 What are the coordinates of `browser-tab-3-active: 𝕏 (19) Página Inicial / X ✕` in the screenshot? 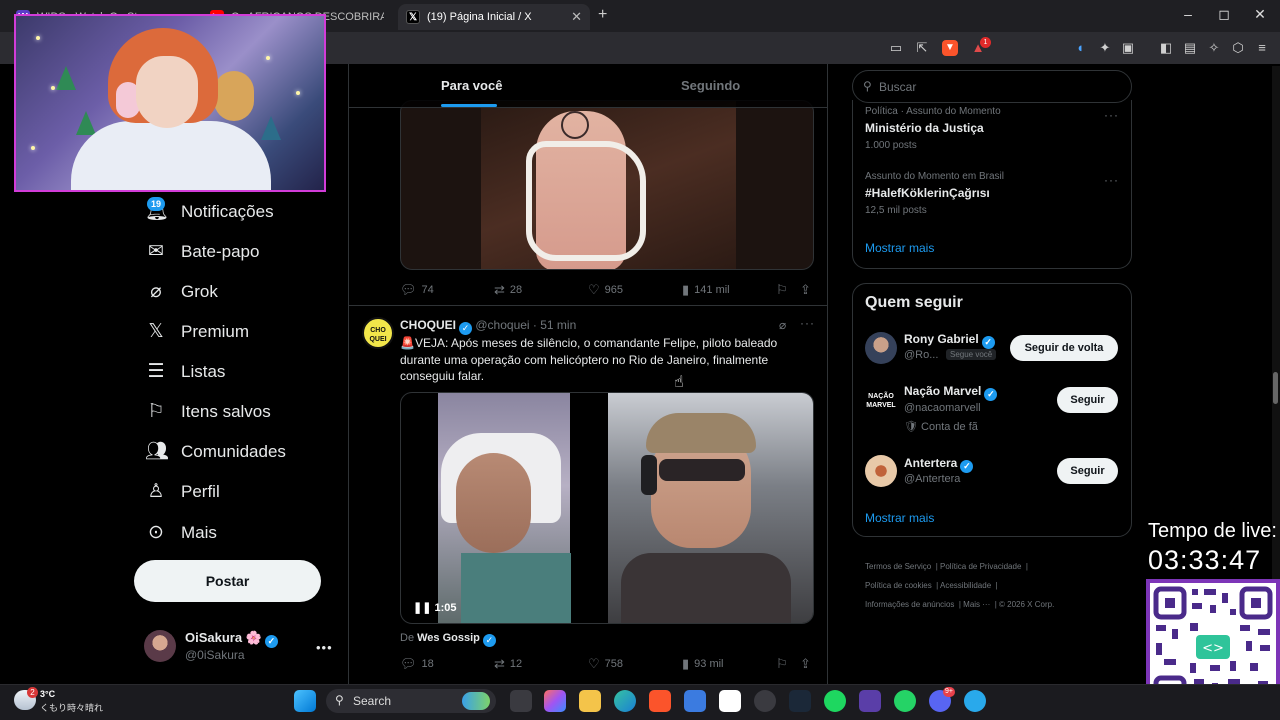 It's located at (494, 17).